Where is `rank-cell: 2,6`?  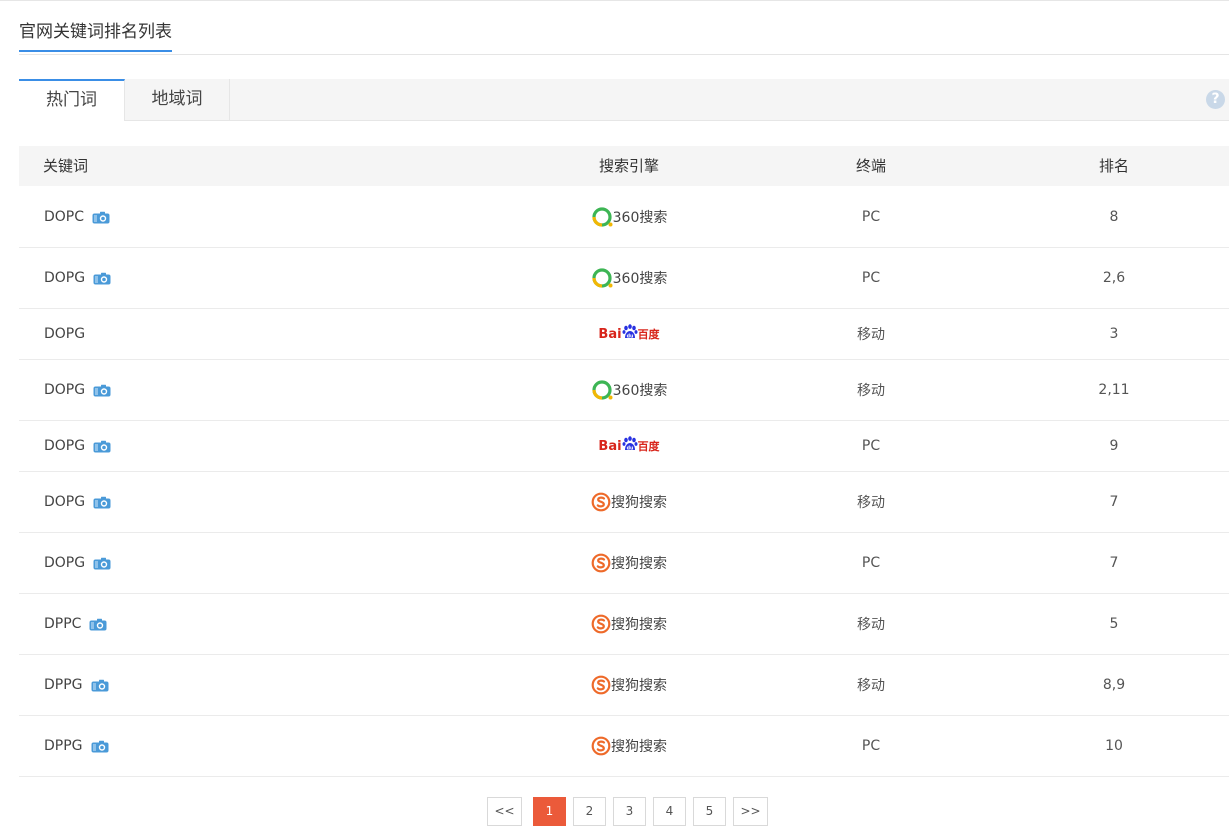
rank-cell: 2,6 is located at coordinates (1114, 278).